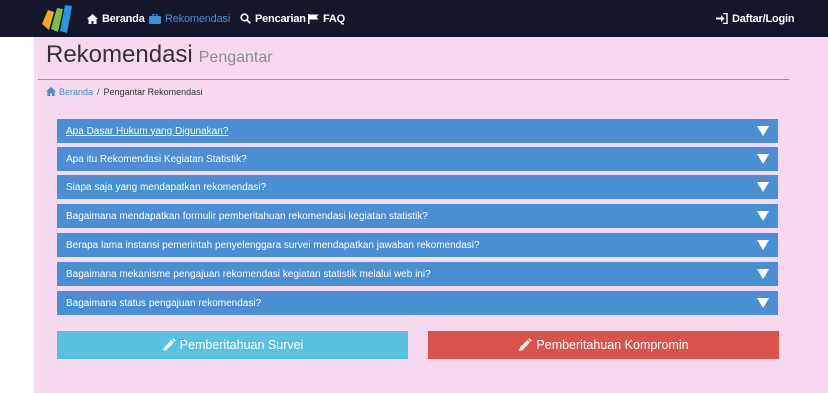 Image resolution: width=828 pixels, height=393 pixels. Describe the element at coordinates (280, 18) in the screenshot. I see `nav-pencarian-label: Pencarian` at that location.